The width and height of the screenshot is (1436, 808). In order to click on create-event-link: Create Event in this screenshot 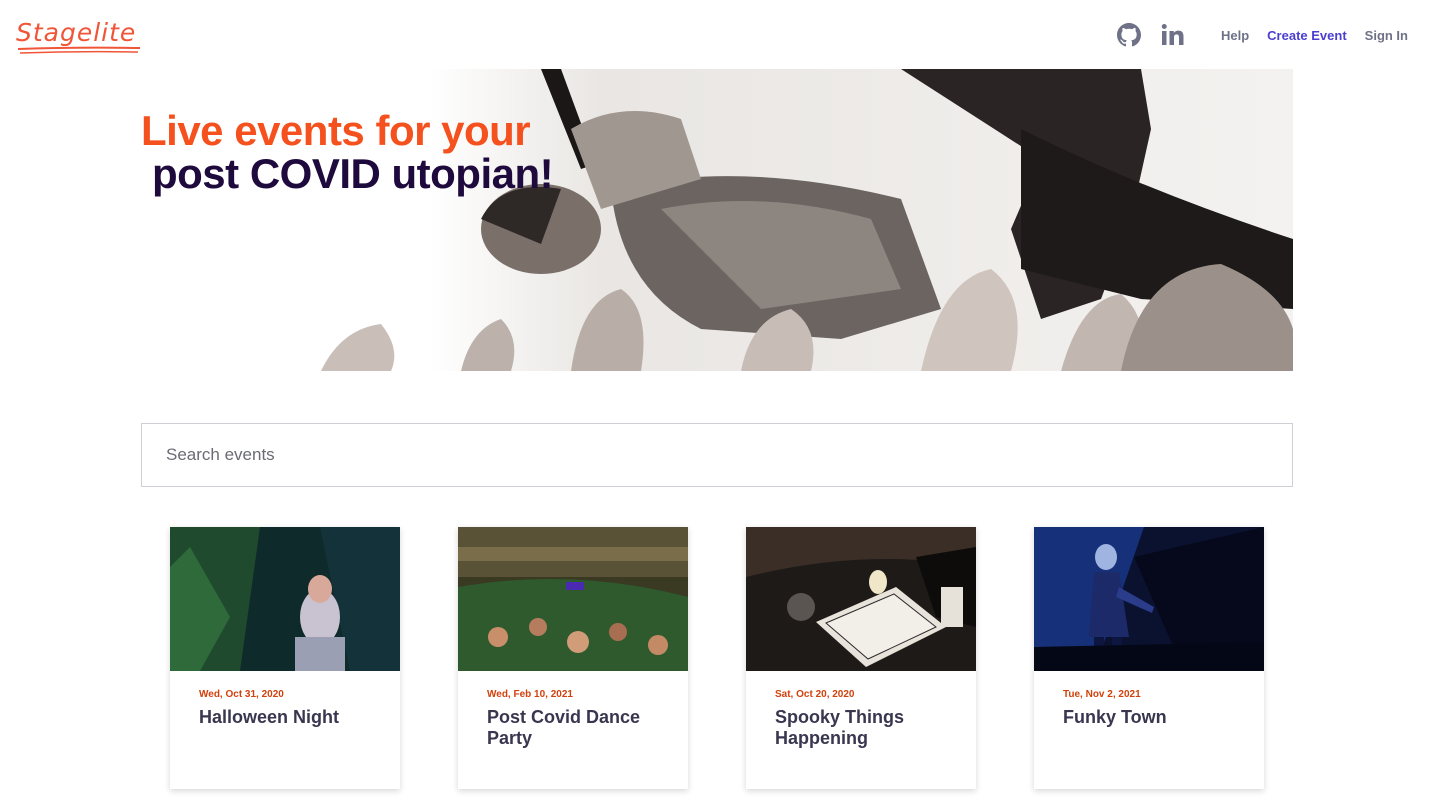, I will do `click(1306, 35)`.